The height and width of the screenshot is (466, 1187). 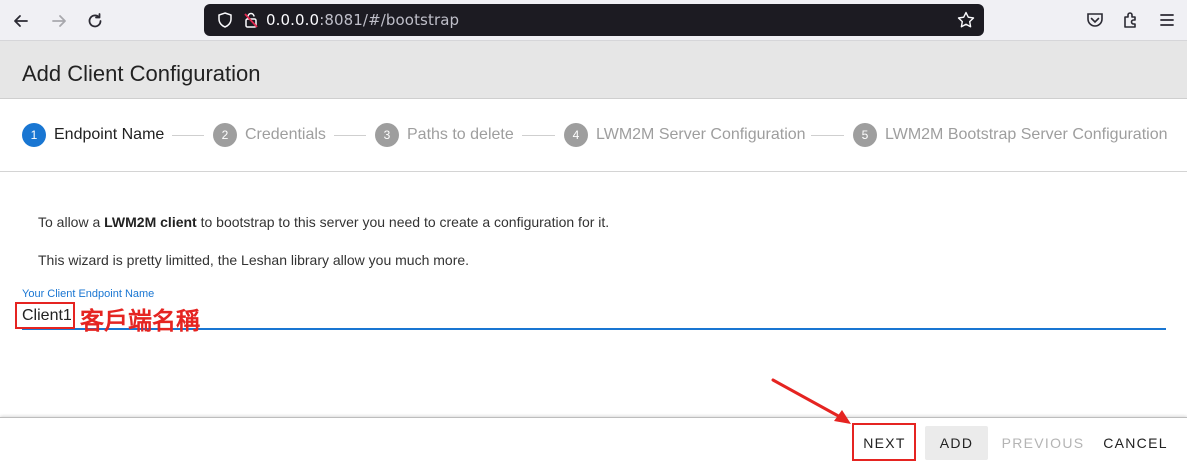 What do you see at coordinates (387, 135) in the screenshot?
I see `step-number: 3` at bounding box center [387, 135].